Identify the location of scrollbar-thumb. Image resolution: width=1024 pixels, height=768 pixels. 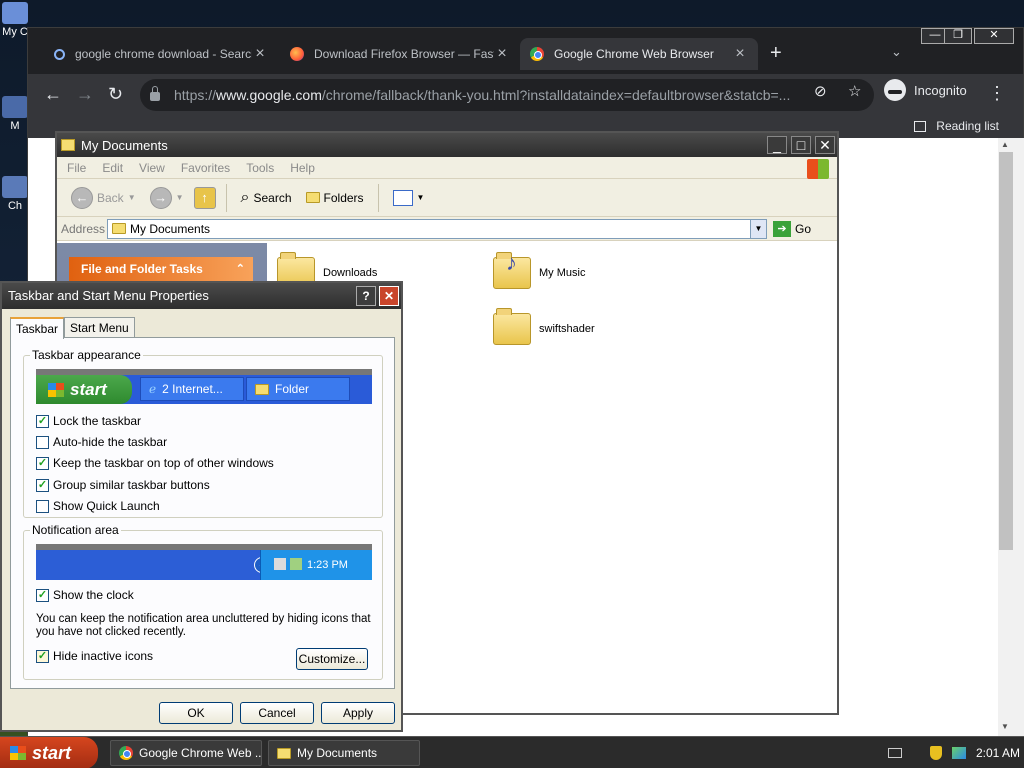
(1006, 351).